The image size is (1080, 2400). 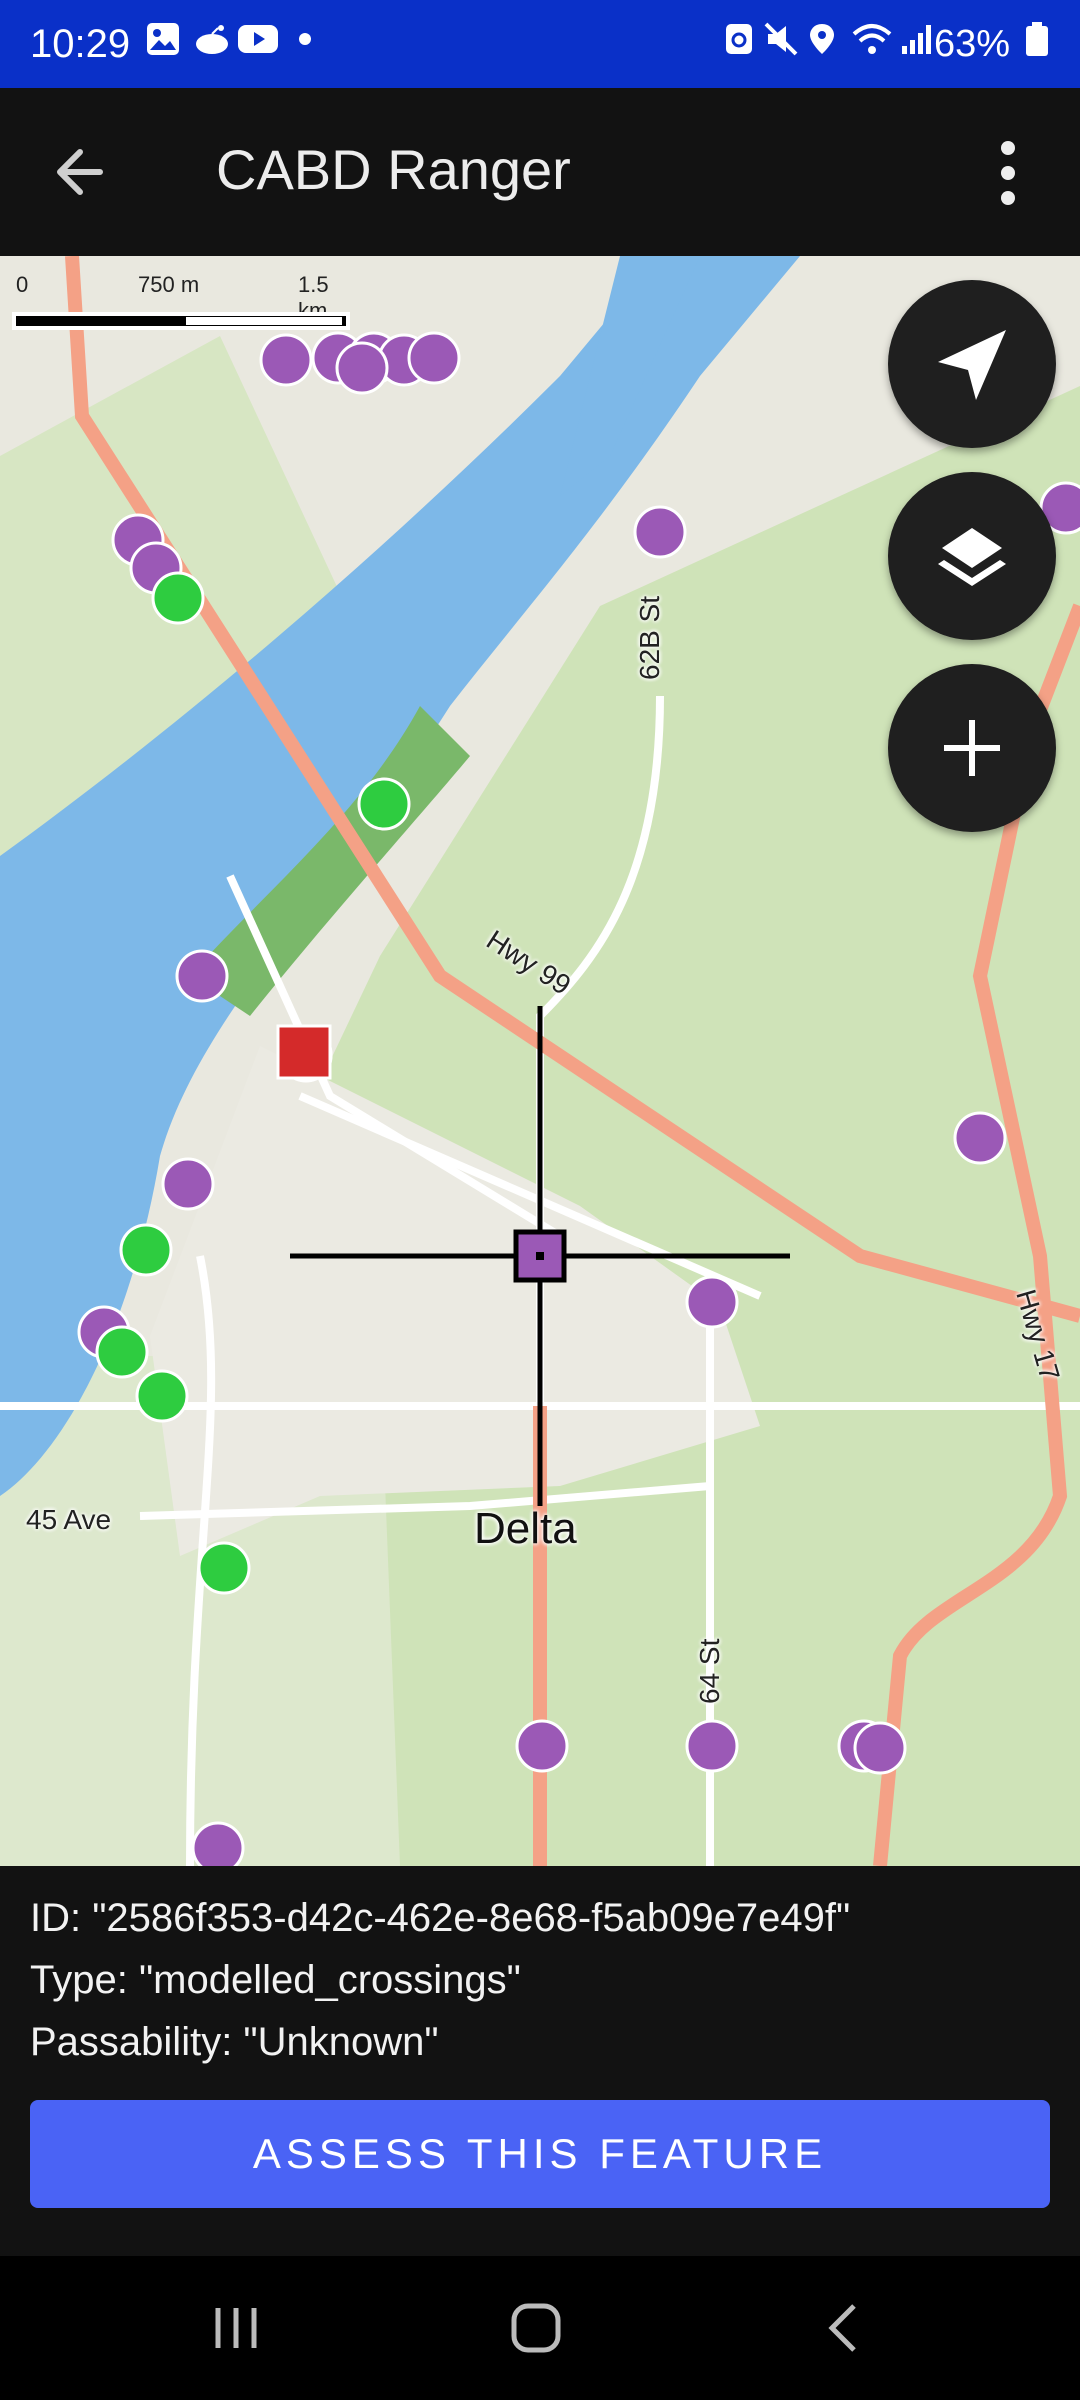 What do you see at coordinates (275, 1980) in the screenshot?
I see `feature-type: Type: "modelled_crossings"` at bounding box center [275, 1980].